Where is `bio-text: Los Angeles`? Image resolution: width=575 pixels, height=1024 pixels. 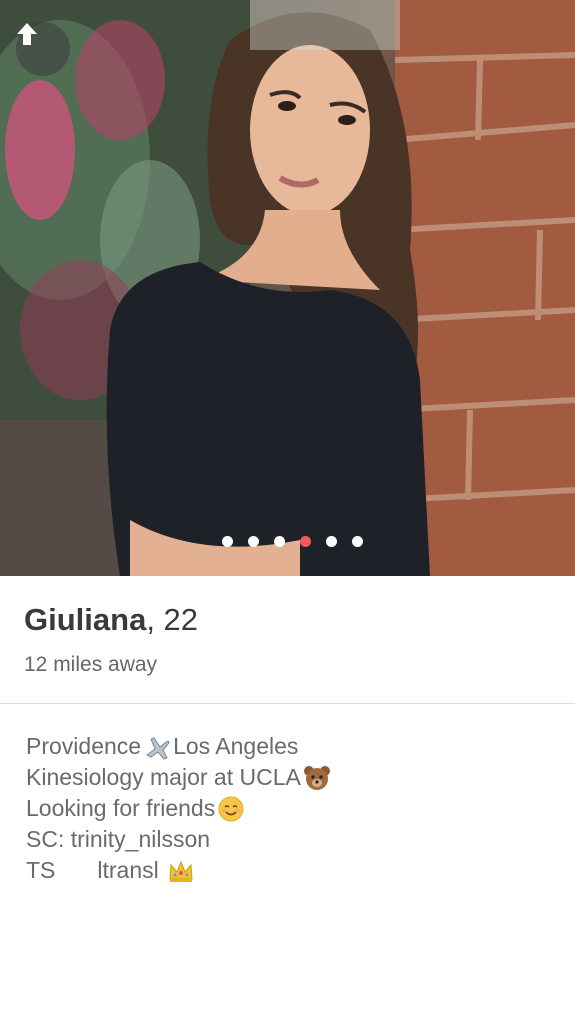
bio-text: Los Angeles is located at coordinates (236, 746).